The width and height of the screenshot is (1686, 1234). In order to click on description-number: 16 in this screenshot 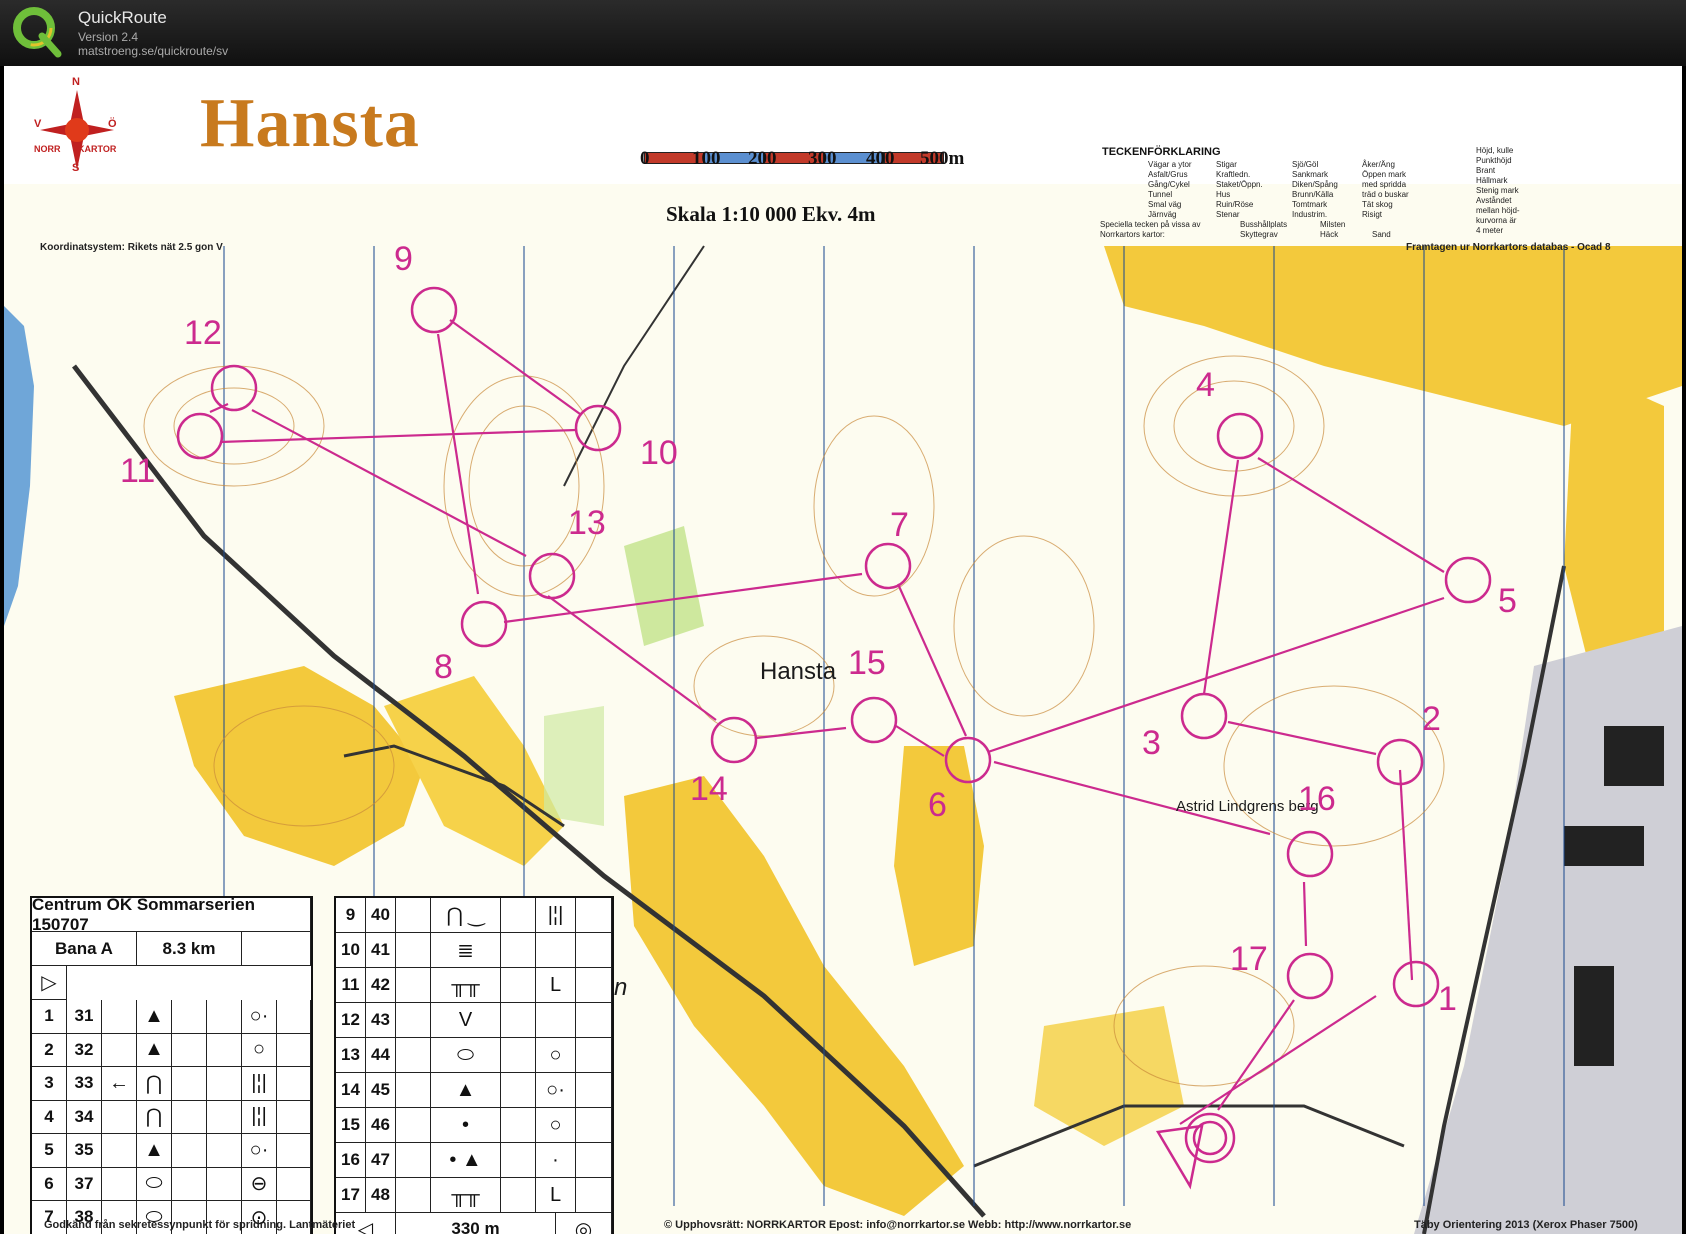, I will do `click(351, 1160)`.